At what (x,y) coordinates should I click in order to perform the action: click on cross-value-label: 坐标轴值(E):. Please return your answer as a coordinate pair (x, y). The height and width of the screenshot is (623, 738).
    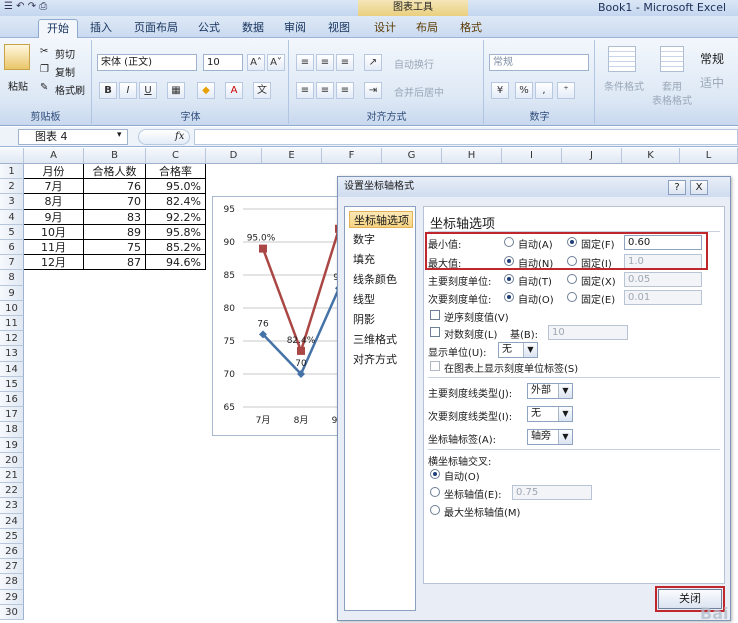
    Looking at the image, I should click on (473, 493).